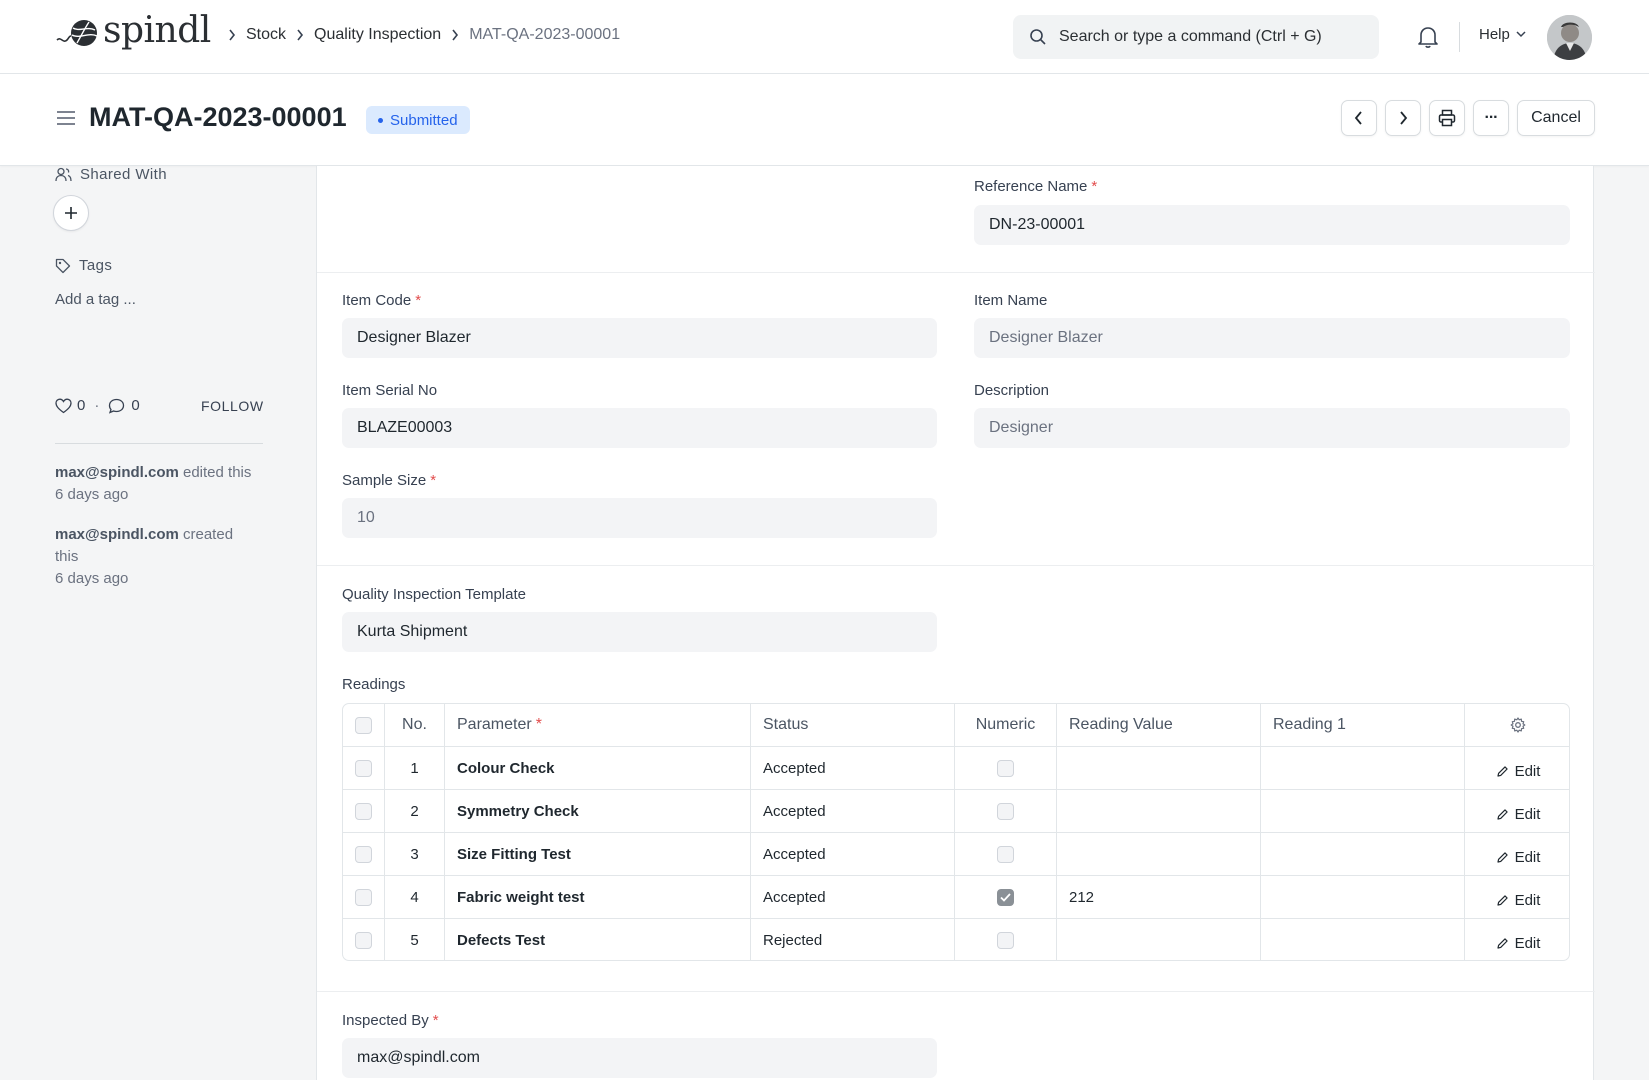 The width and height of the screenshot is (1649, 1080). What do you see at coordinates (853, 939) in the screenshot?
I see `row-status: Rejected` at bounding box center [853, 939].